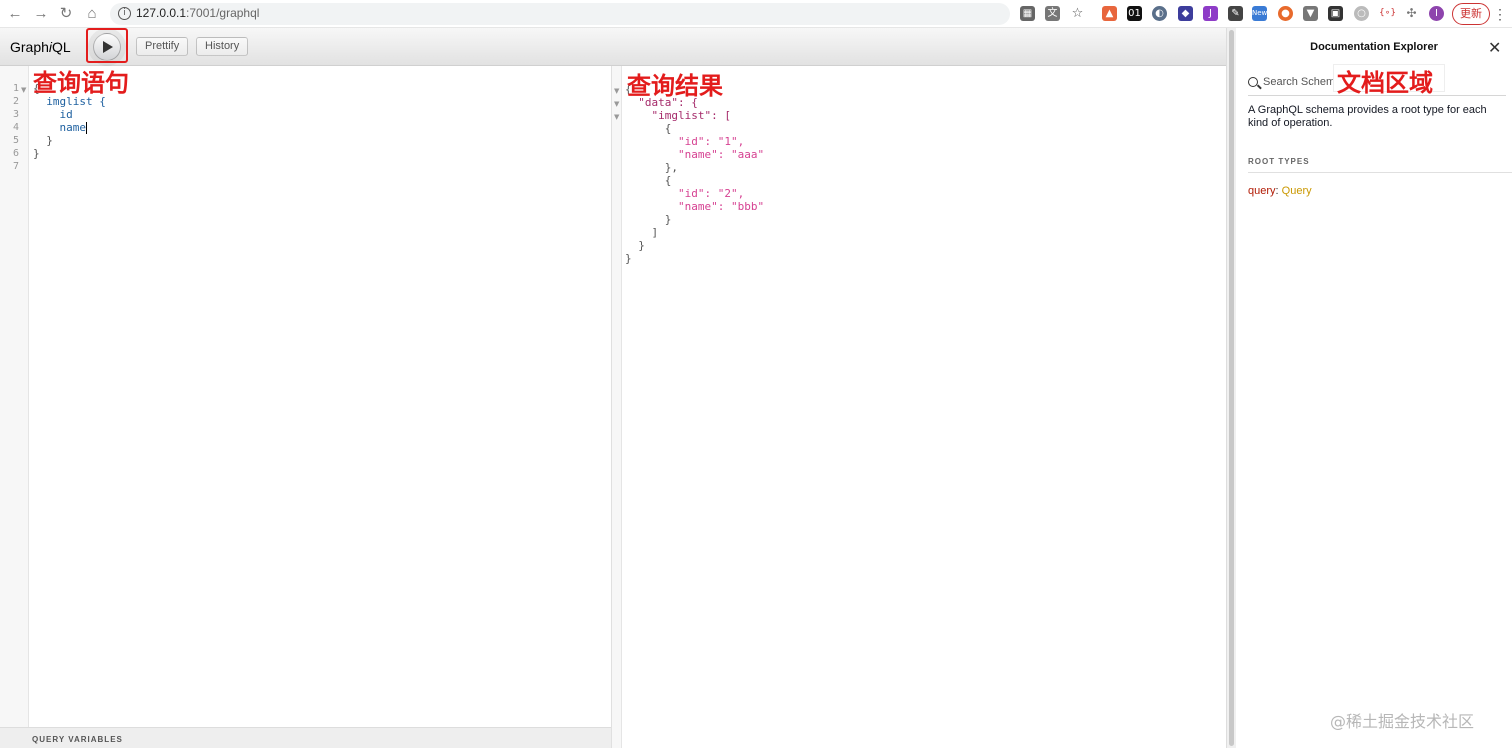  What do you see at coordinates (678, 115) in the screenshot?
I see `result-line: "imglist": [` at bounding box center [678, 115].